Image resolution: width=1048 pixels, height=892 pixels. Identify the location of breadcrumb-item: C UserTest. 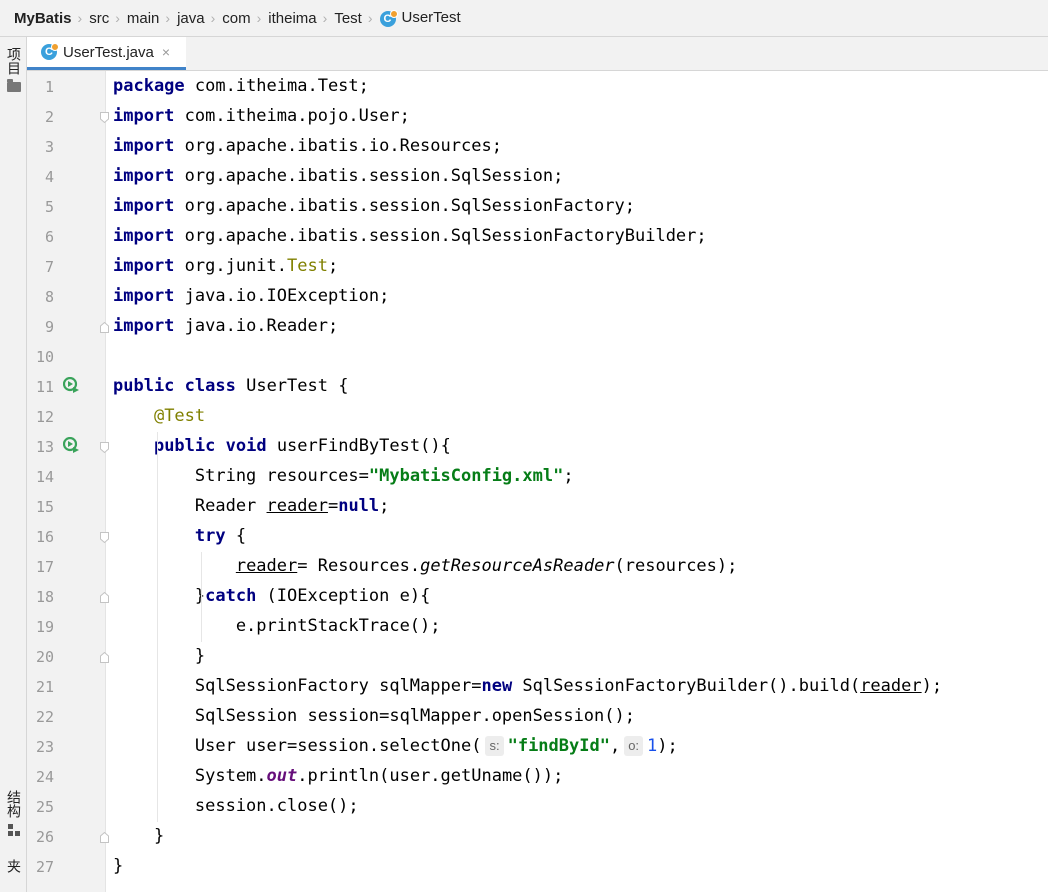
(420, 18).